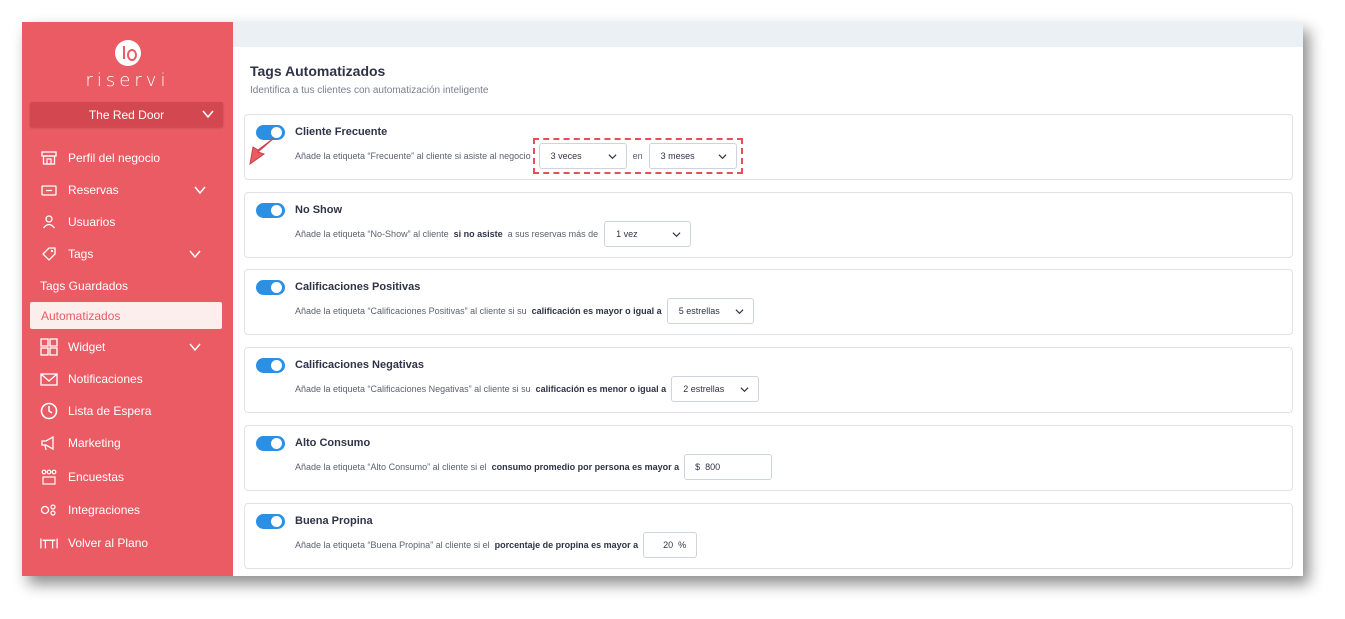 This screenshot has width=1345, height=619. Describe the element at coordinates (360, 365) in the screenshot. I see `card-title: Calificaciones Negativas` at that location.